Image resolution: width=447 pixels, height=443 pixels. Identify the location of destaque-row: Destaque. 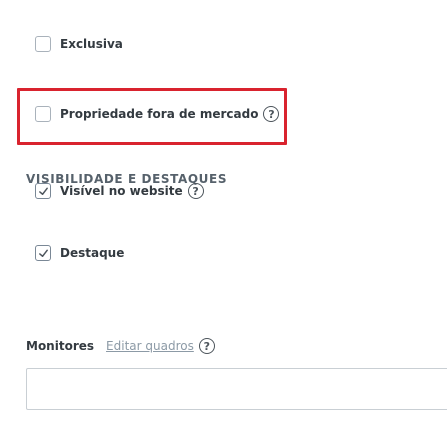
(79, 253).